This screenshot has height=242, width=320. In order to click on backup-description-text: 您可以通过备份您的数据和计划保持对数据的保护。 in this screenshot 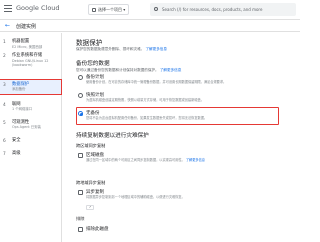, I will do `click(117, 70)`.